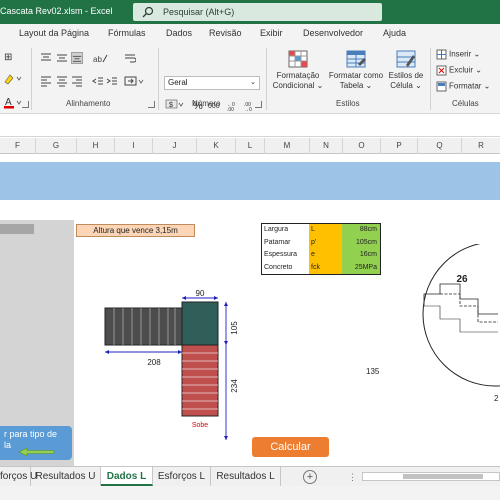 This screenshot has height=500, width=500. I want to click on delete-cells-button: Excluir ⌄, so click(459, 70).